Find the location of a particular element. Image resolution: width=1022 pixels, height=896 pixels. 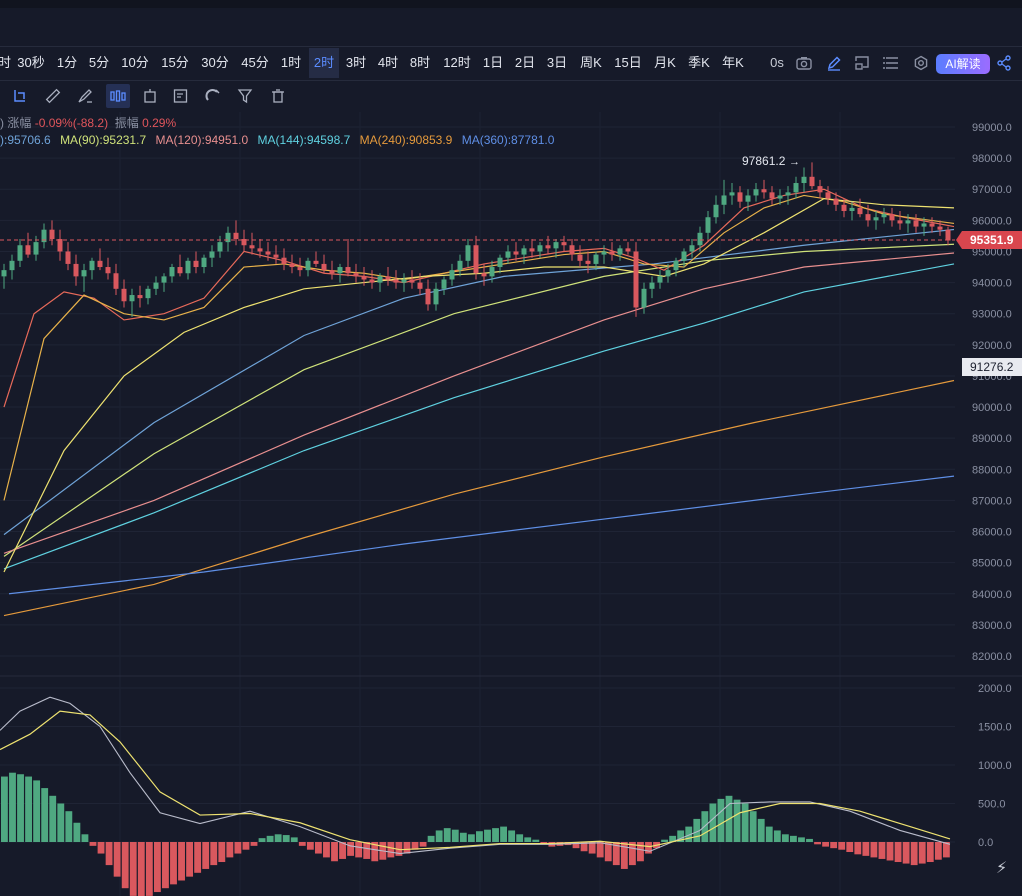

macd-axis-tick: 1000.0 is located at coordinates (995, 766).